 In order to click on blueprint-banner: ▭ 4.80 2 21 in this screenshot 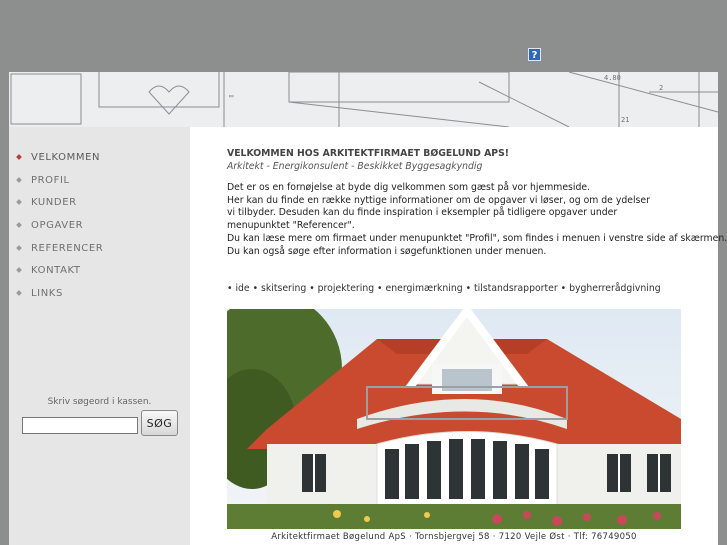, I will do `click(363, 99)`.